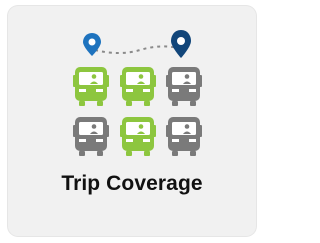 This screenshot has height=243, width=320. Describe the element at coordinates (136, 49) in the screenshot. I see `route-line` at that location.